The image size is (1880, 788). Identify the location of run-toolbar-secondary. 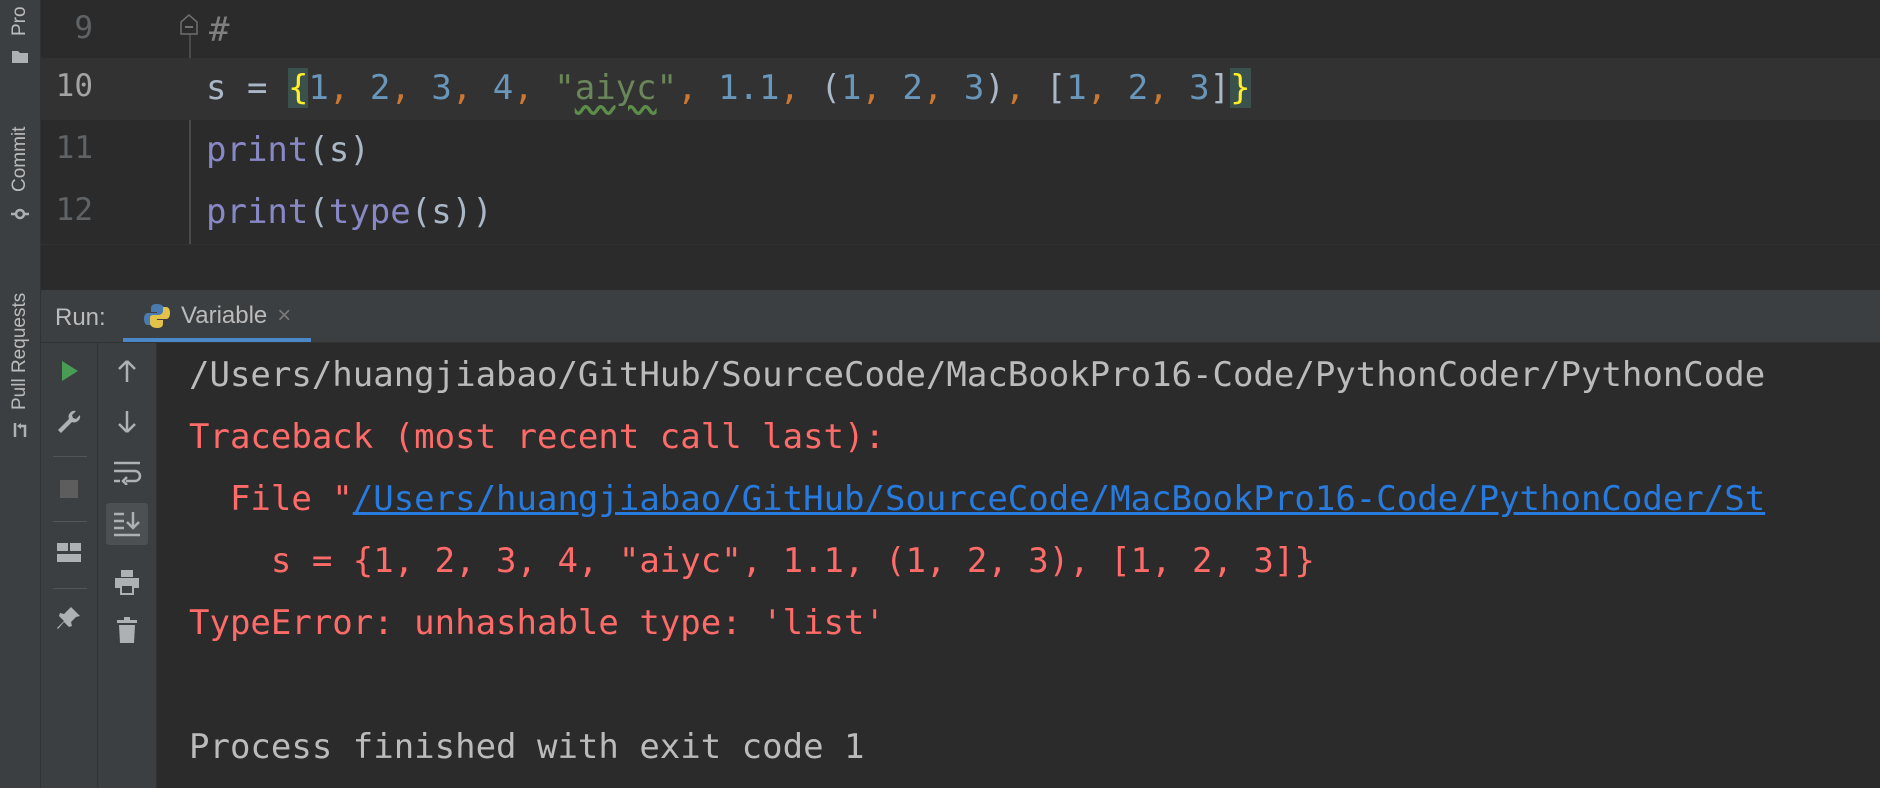
(127, 565).